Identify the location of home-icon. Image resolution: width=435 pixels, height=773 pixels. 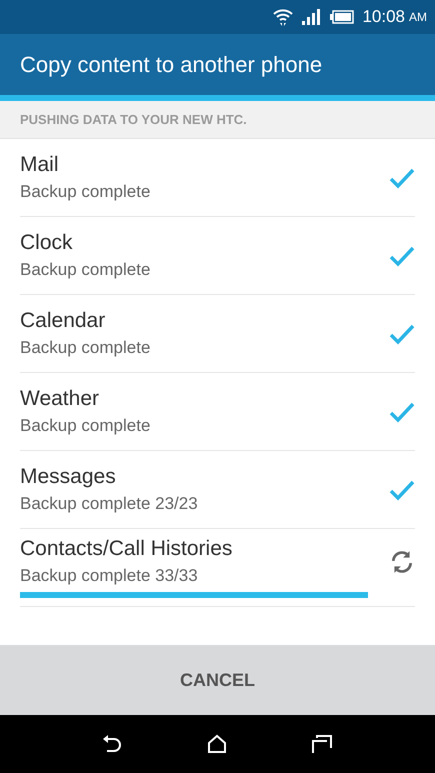
(217, 744).